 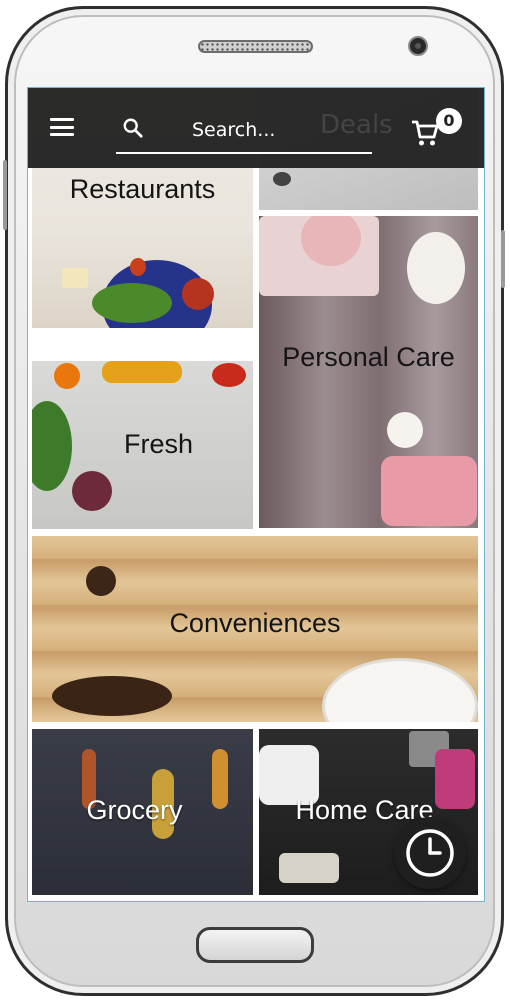 I want to click on power-button, so click(x=503, y=259).